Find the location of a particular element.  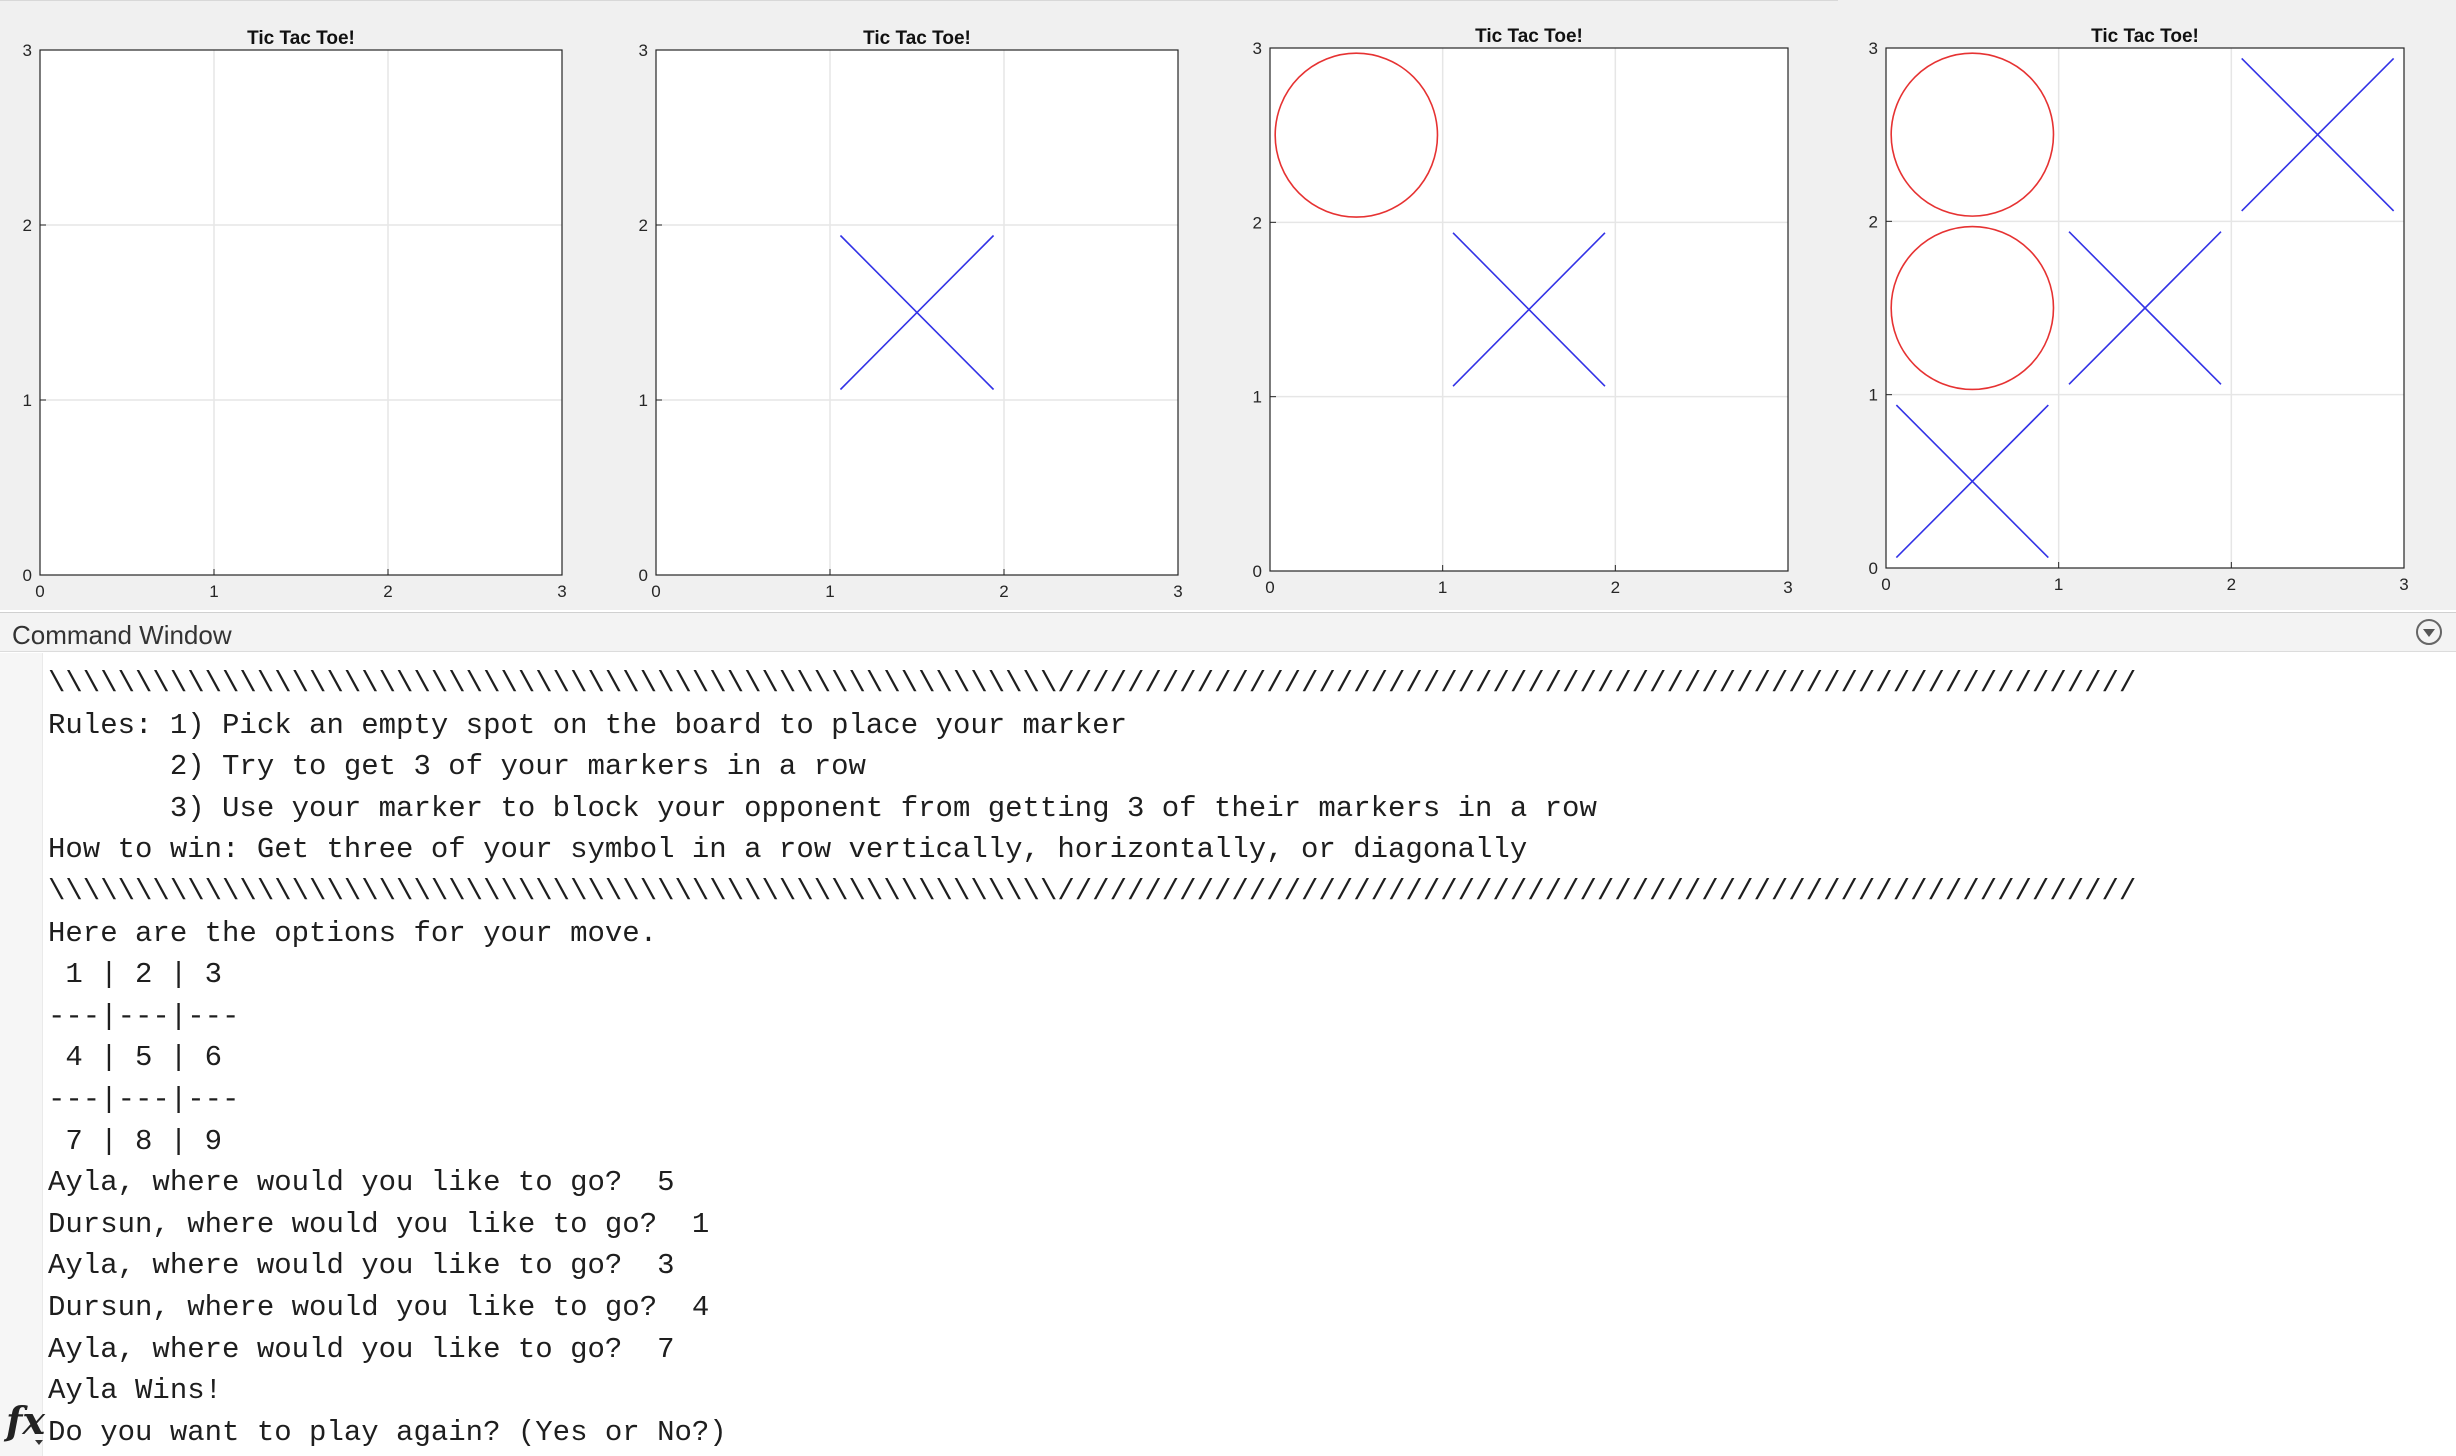

command-line: Do you want to play again? (Yes or No?) is located at coordinates (387, 1432).